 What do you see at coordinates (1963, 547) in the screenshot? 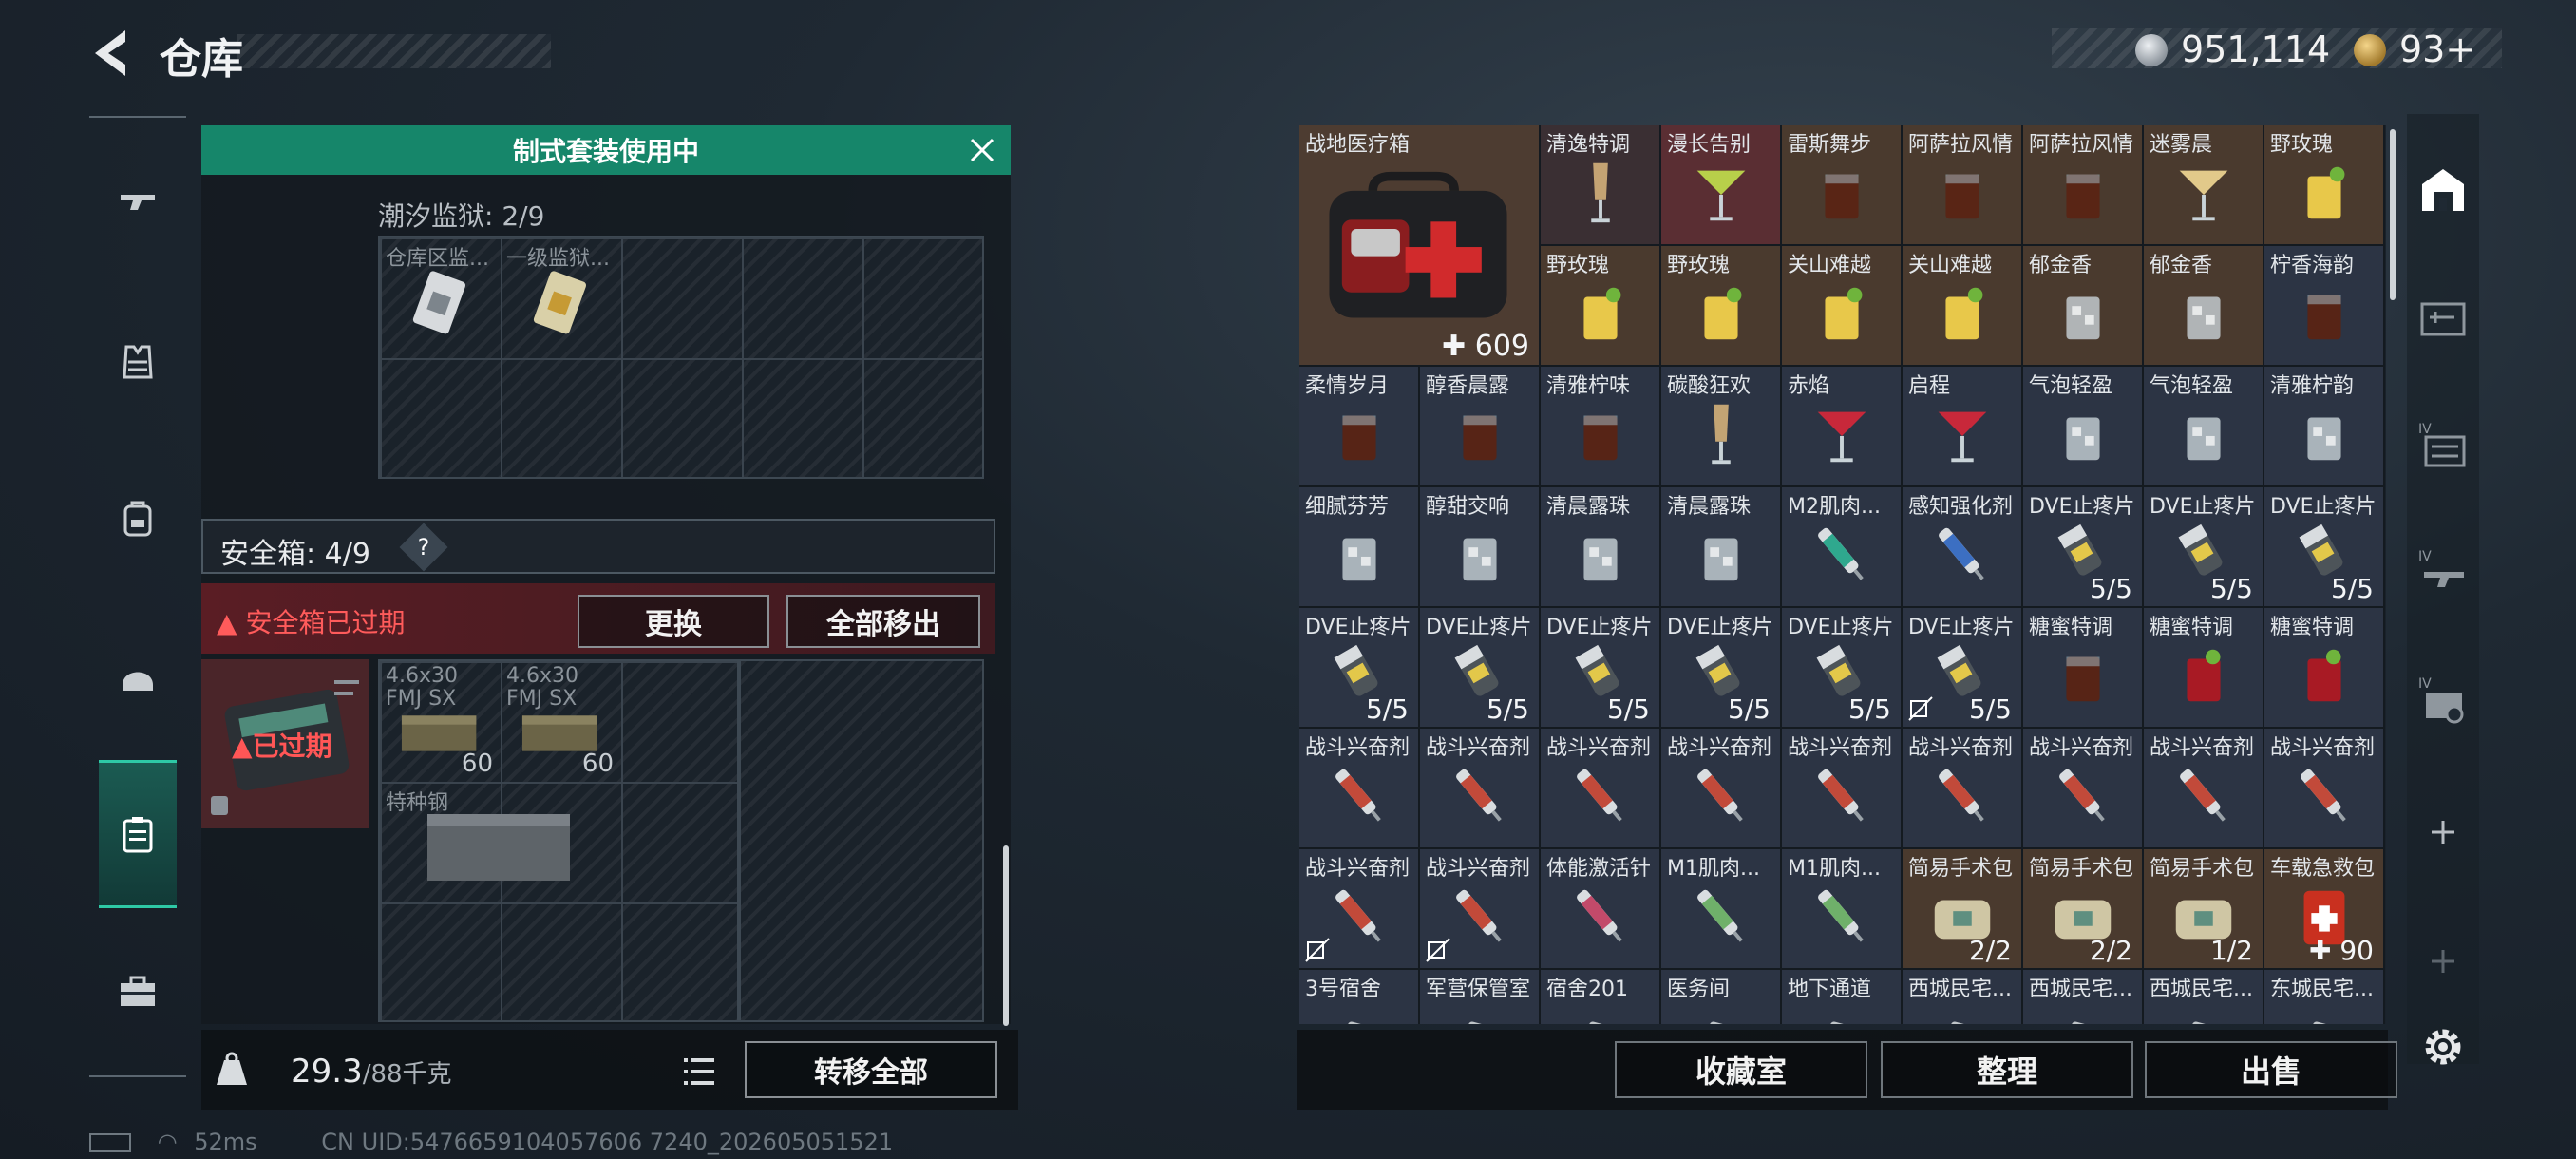
I see `inventory-item: 感知强化剂` at bounding box center [1963, 547].